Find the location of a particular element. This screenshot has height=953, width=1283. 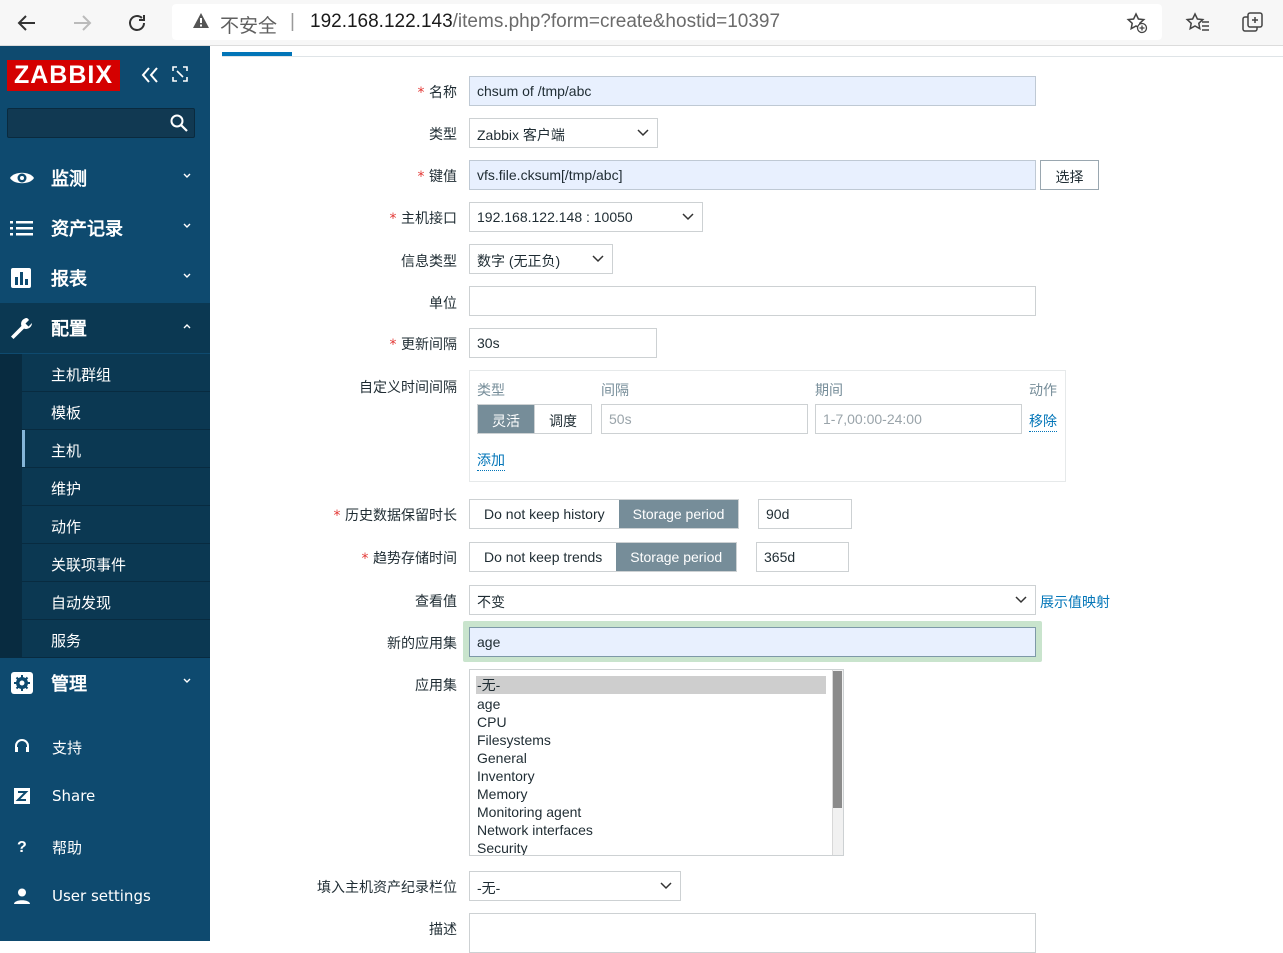

user-settings-label: User settings is located at coordinates (101, 896).